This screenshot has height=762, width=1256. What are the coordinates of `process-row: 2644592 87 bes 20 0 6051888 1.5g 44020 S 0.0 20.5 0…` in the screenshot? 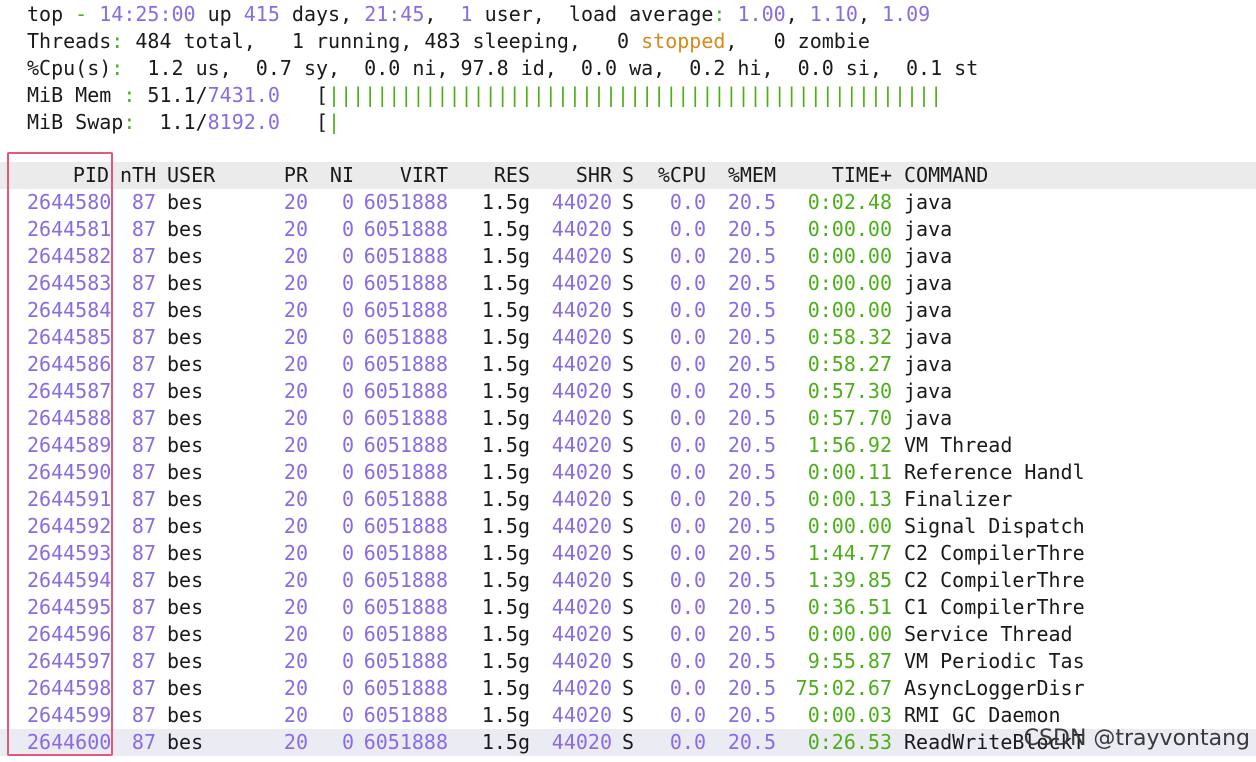 It's located at (628, 526).